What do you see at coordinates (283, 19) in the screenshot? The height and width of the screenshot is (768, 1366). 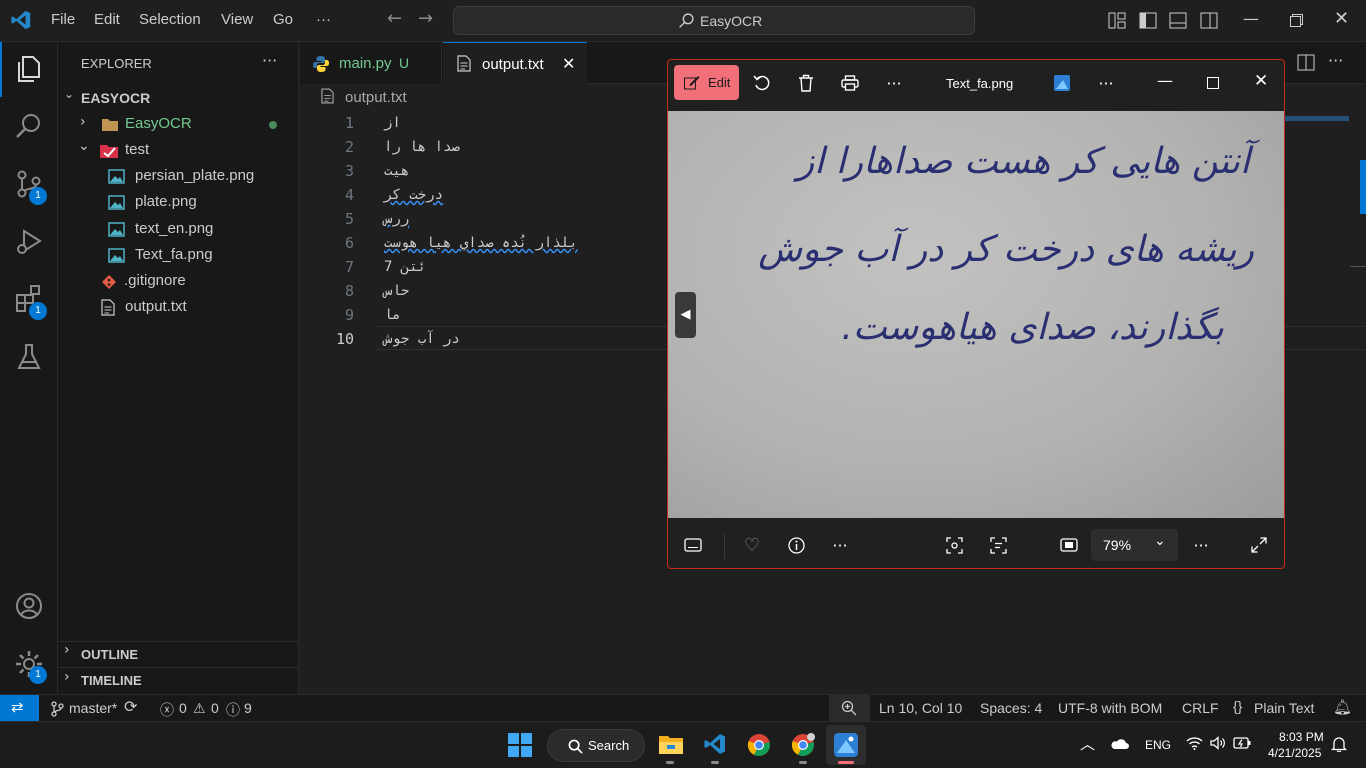 I see `menu-go: Go` at bounding box center [283, 19].